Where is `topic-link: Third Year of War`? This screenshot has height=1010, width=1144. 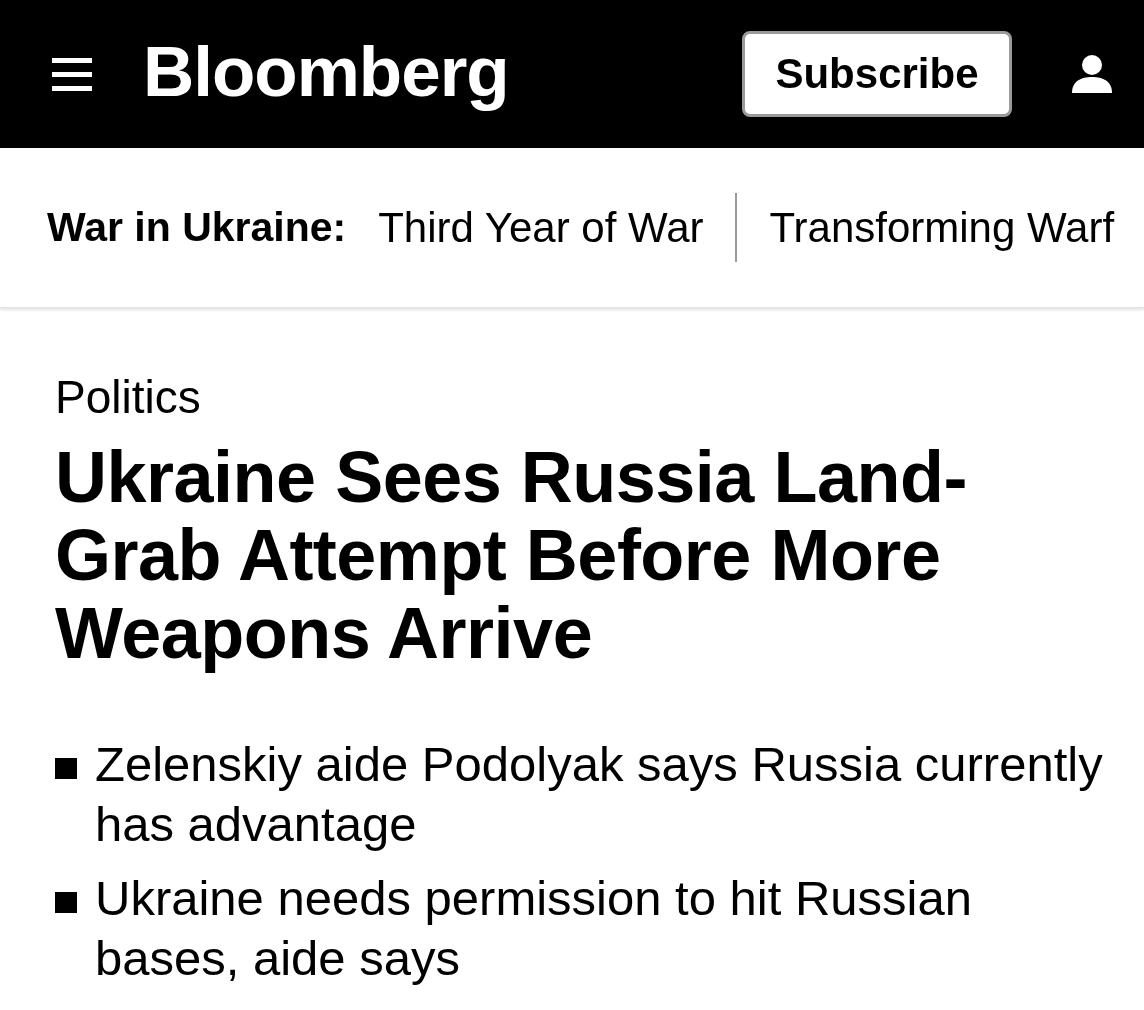
topic-link: Third Year of War is located at coordinates (541, 227).